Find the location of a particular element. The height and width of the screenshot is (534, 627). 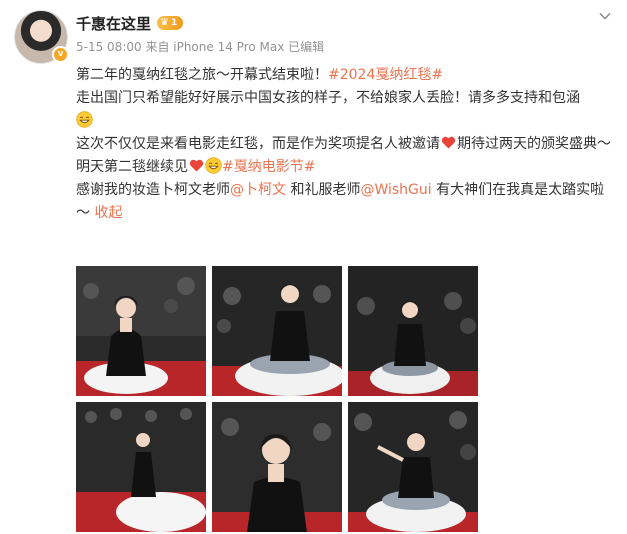

text-line: 第二年的戛纳红毯之旅～开幕式结束啦！#2024戛纳红毯# is located at coordinates (346, 75).